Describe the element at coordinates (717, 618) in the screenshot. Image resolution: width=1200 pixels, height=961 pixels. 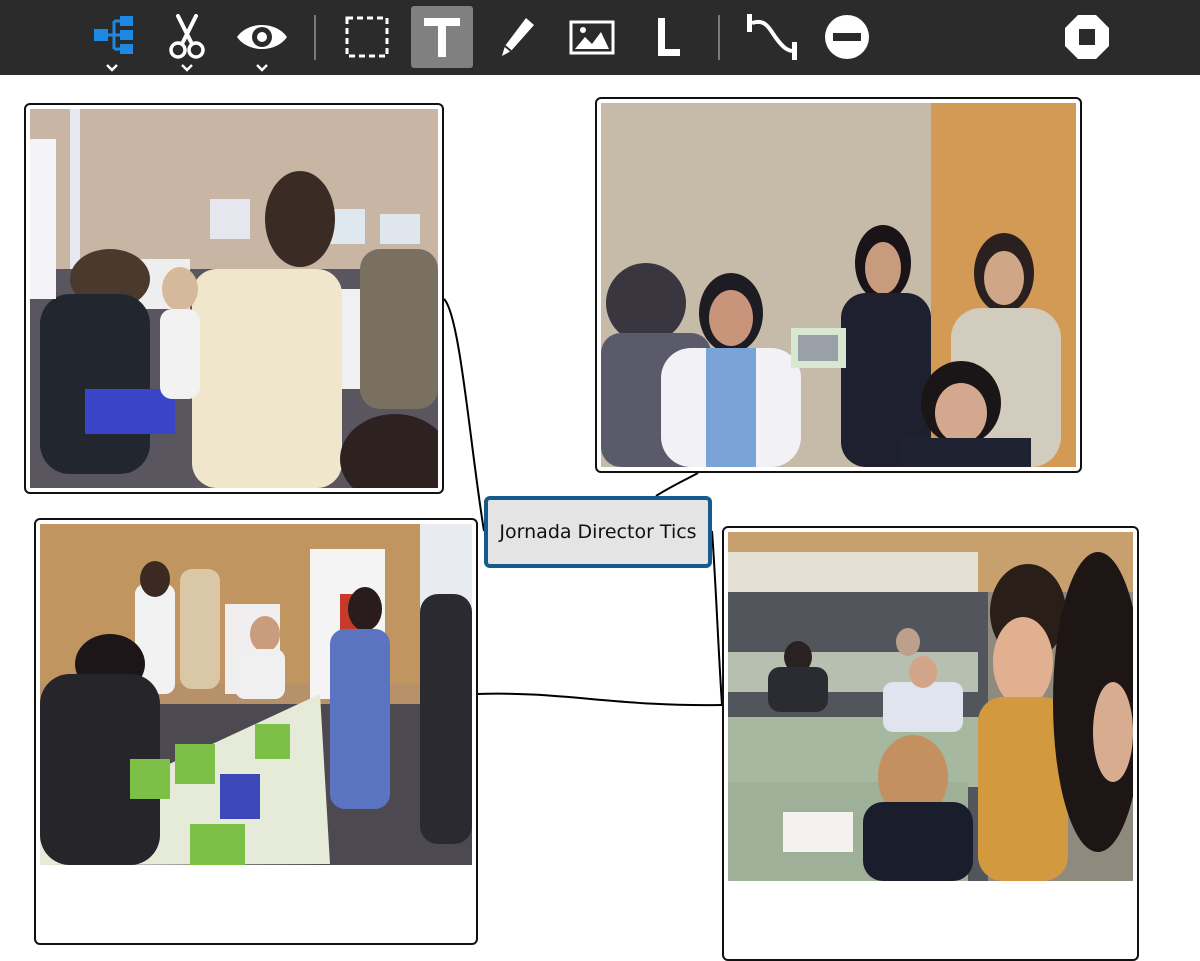
I see `link-bottom-right` at that location.